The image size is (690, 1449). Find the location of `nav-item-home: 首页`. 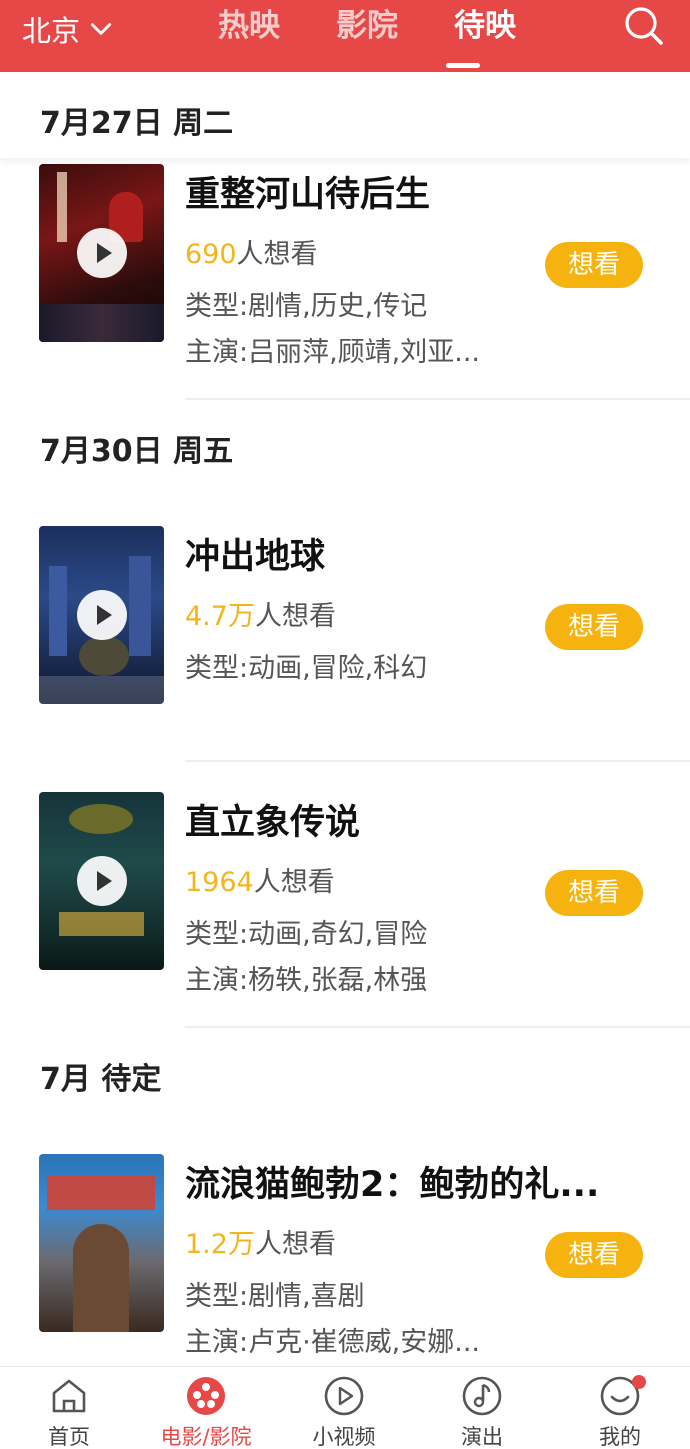

nav-item-home: 首页 is located at coordinates (69, 1411).